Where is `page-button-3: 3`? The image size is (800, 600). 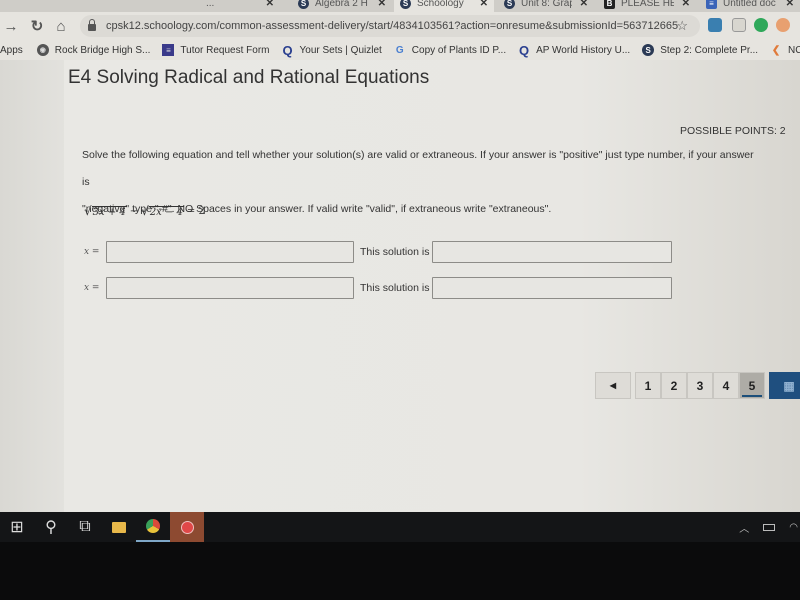
page-button-3: 3 is located at coordinates (700, 385).